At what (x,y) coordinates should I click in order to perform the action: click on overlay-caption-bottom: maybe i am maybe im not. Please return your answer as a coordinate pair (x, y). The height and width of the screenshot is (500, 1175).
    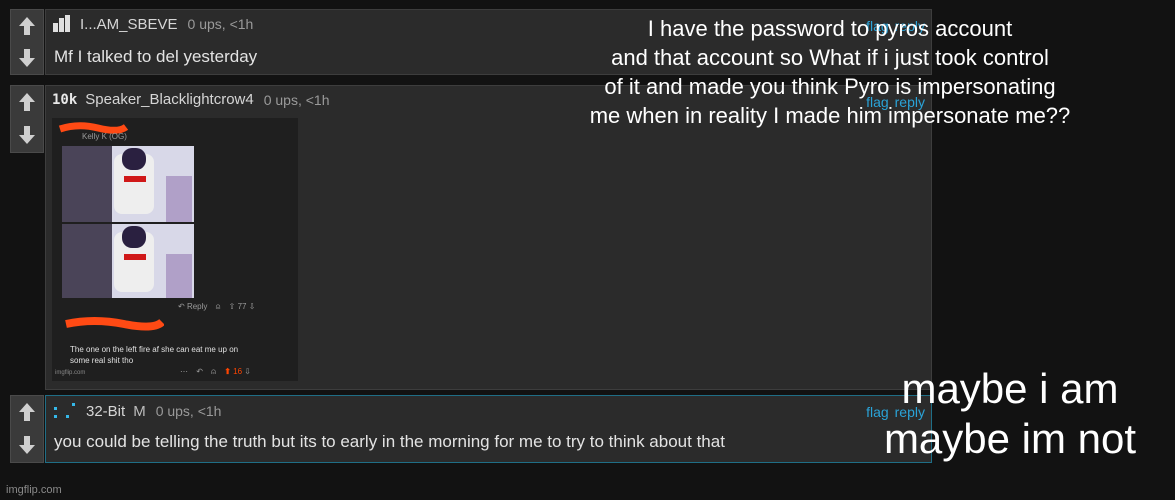
    Looking at the image, I should click on (1010, 414).